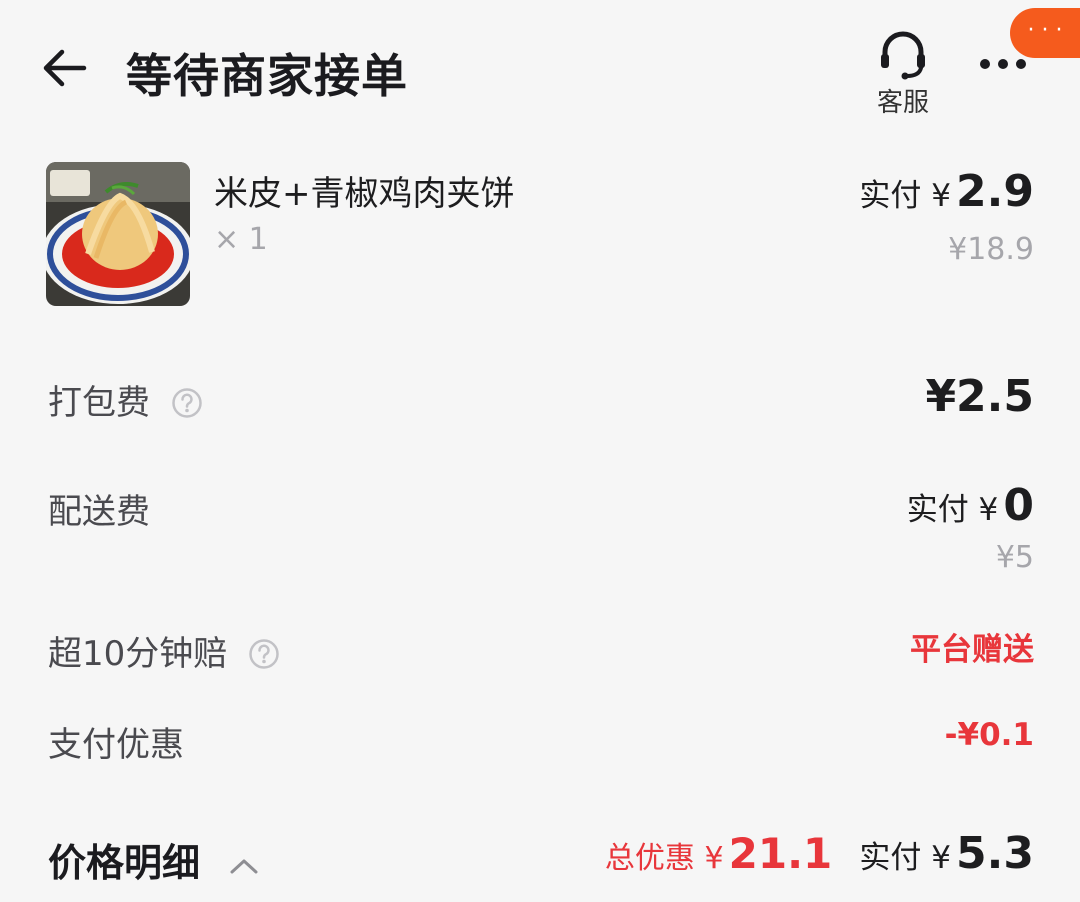 The width and height of the screenshot is (1080, 902). Describe the element at coordinates (780, 853) in the screenshot. I see `total-discount-value: 21.1` at that location.